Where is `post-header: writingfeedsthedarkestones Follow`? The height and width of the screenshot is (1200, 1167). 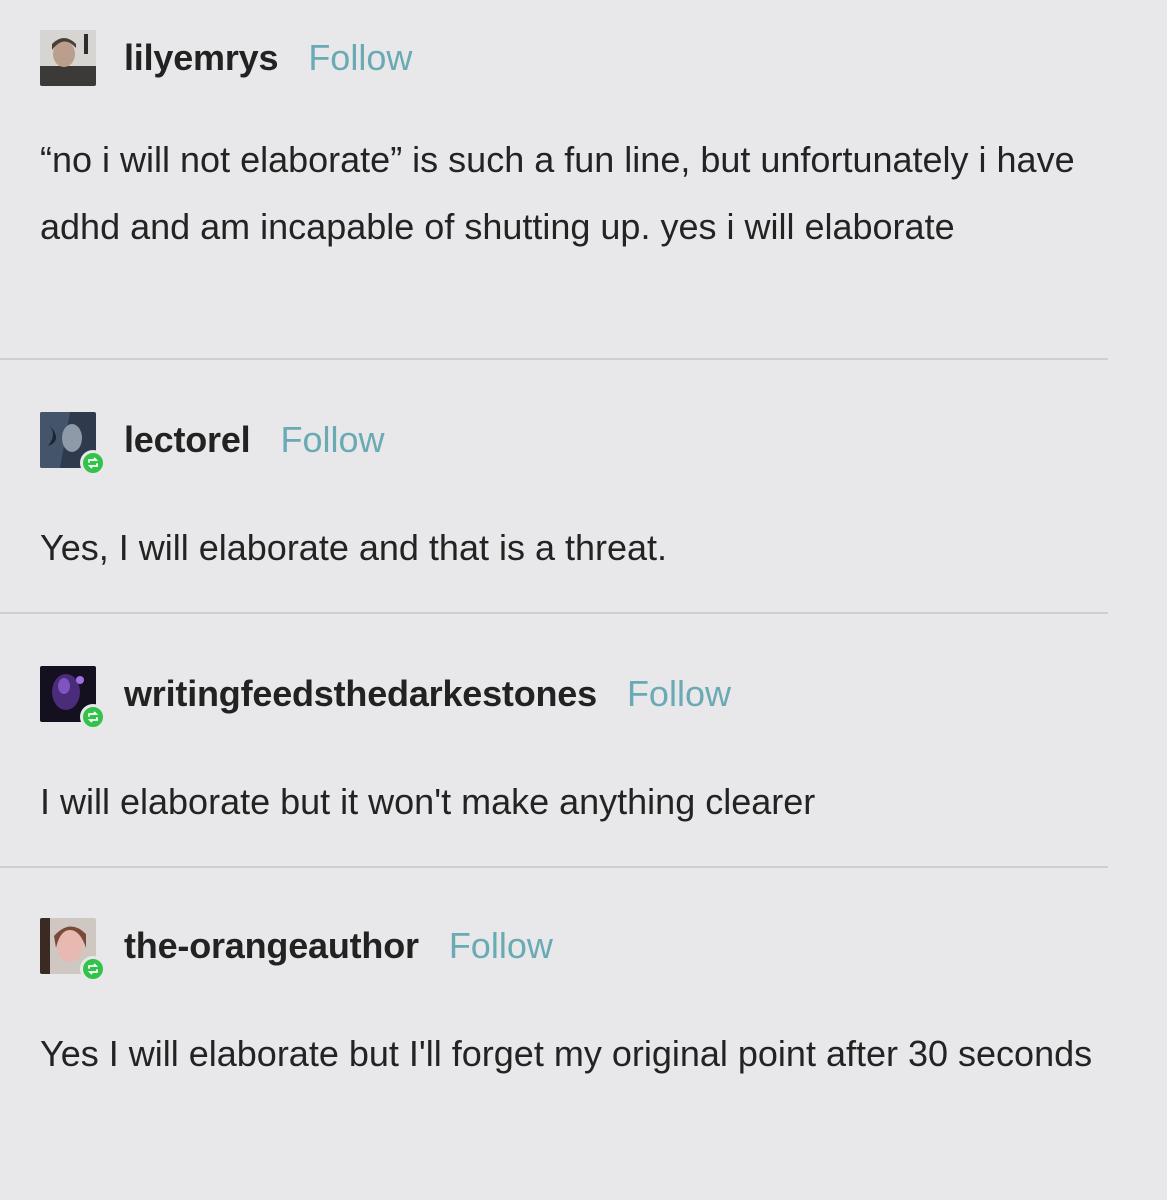 post-header: writingfeedsthedarkestones Follow is located at coordinates (385, 698).